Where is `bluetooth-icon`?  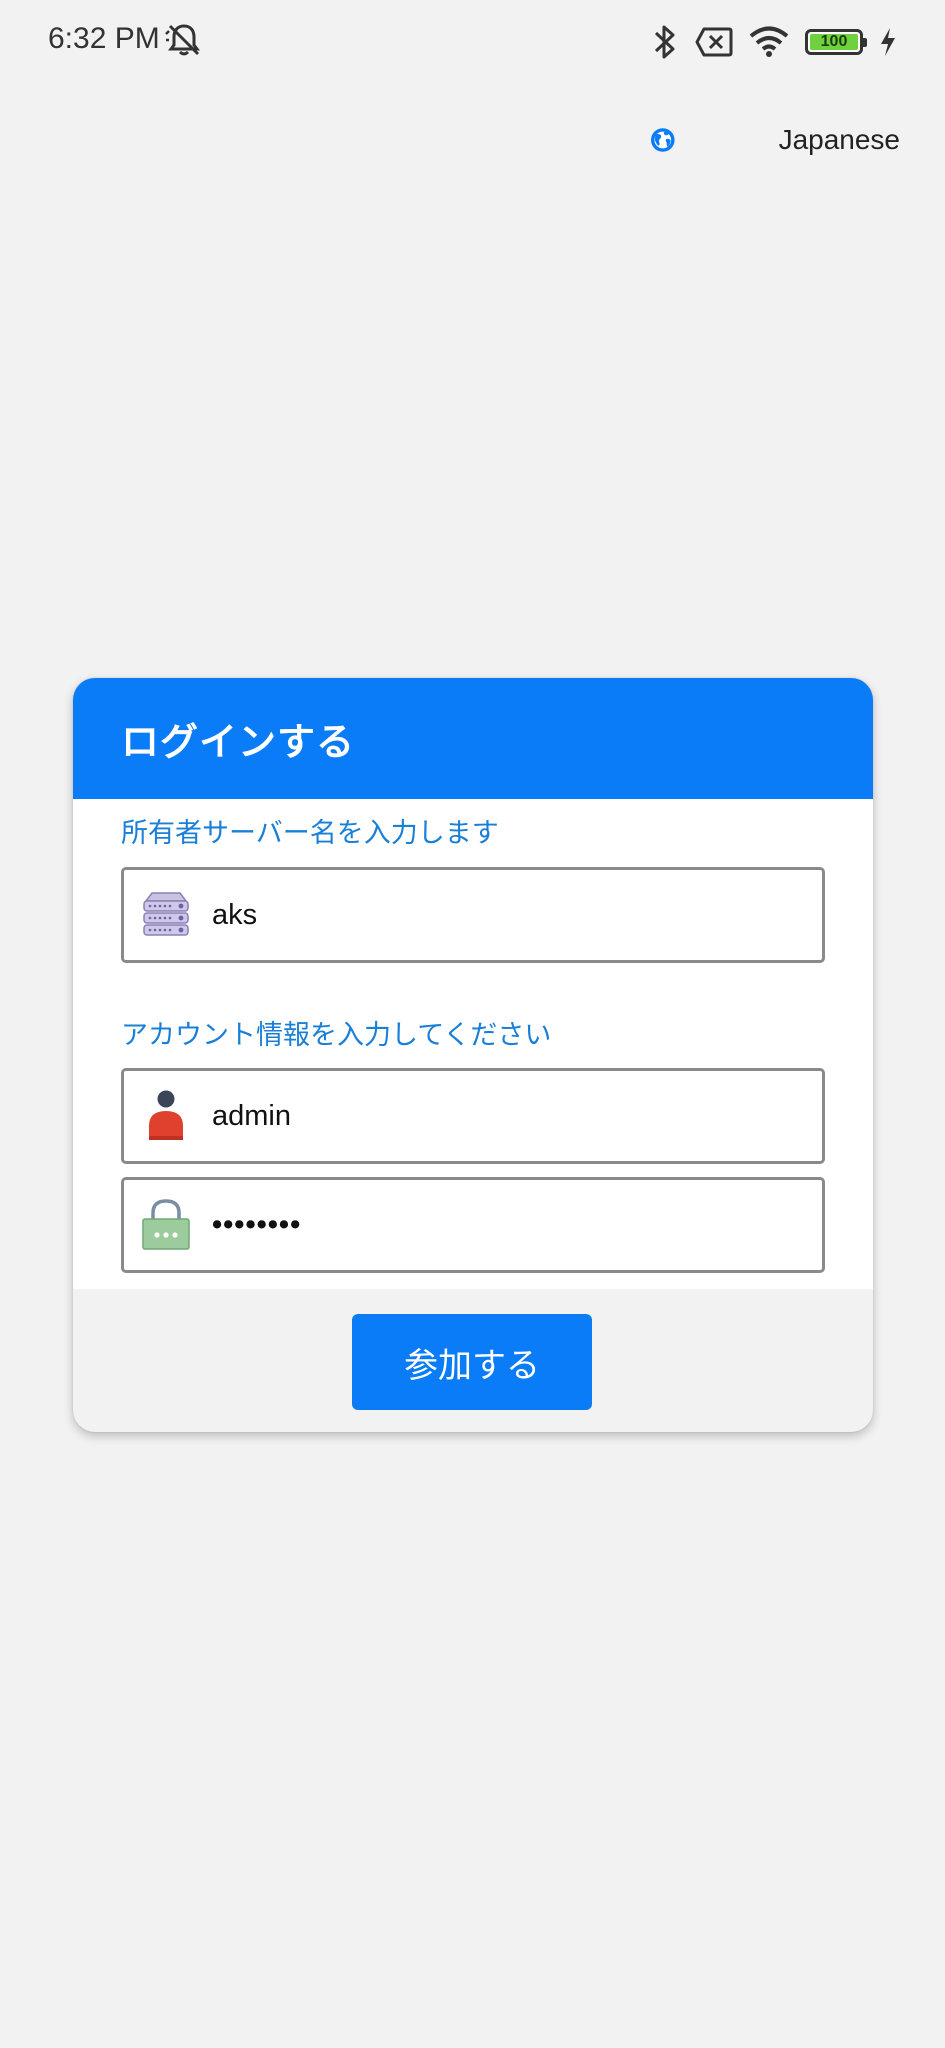
bluetooth-icon is located at coordinates (664, 42).